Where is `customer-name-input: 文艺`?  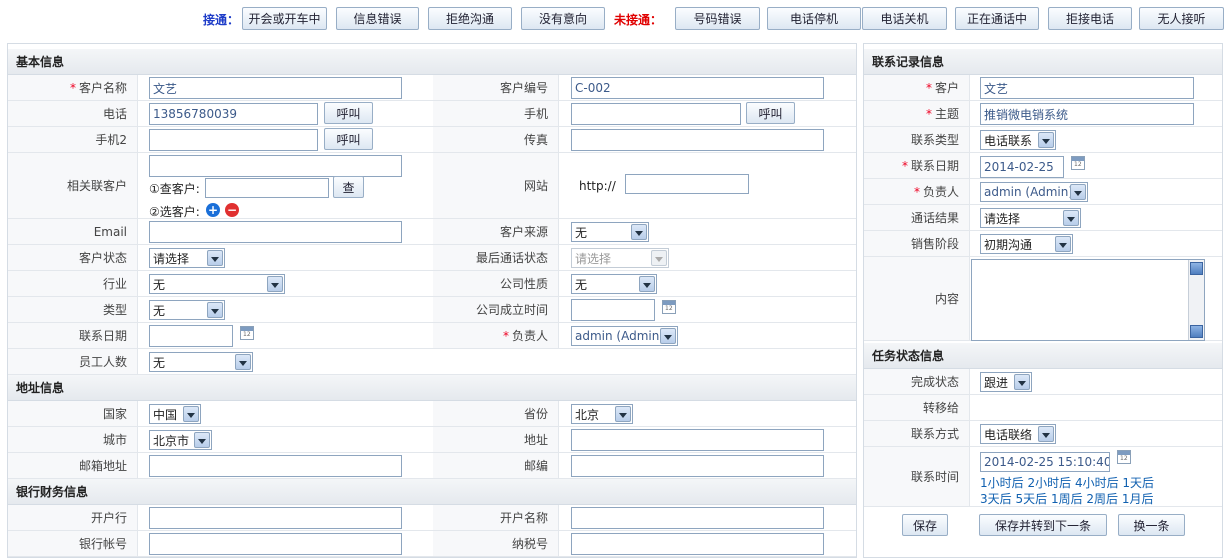 customer-name-input: 文艺 is located at coordinates (275, 88).